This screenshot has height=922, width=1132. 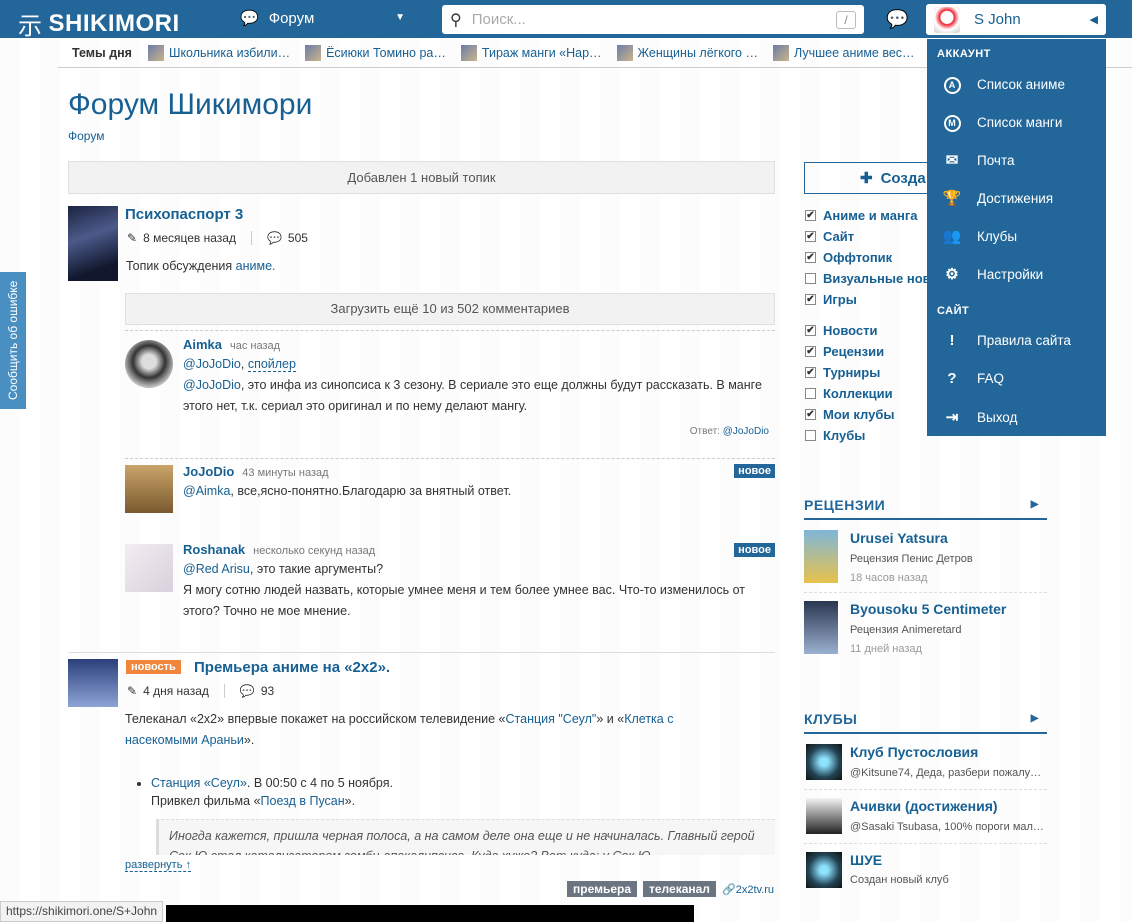 I want to click on search-hotkey: /, so click(x=846, y=19).